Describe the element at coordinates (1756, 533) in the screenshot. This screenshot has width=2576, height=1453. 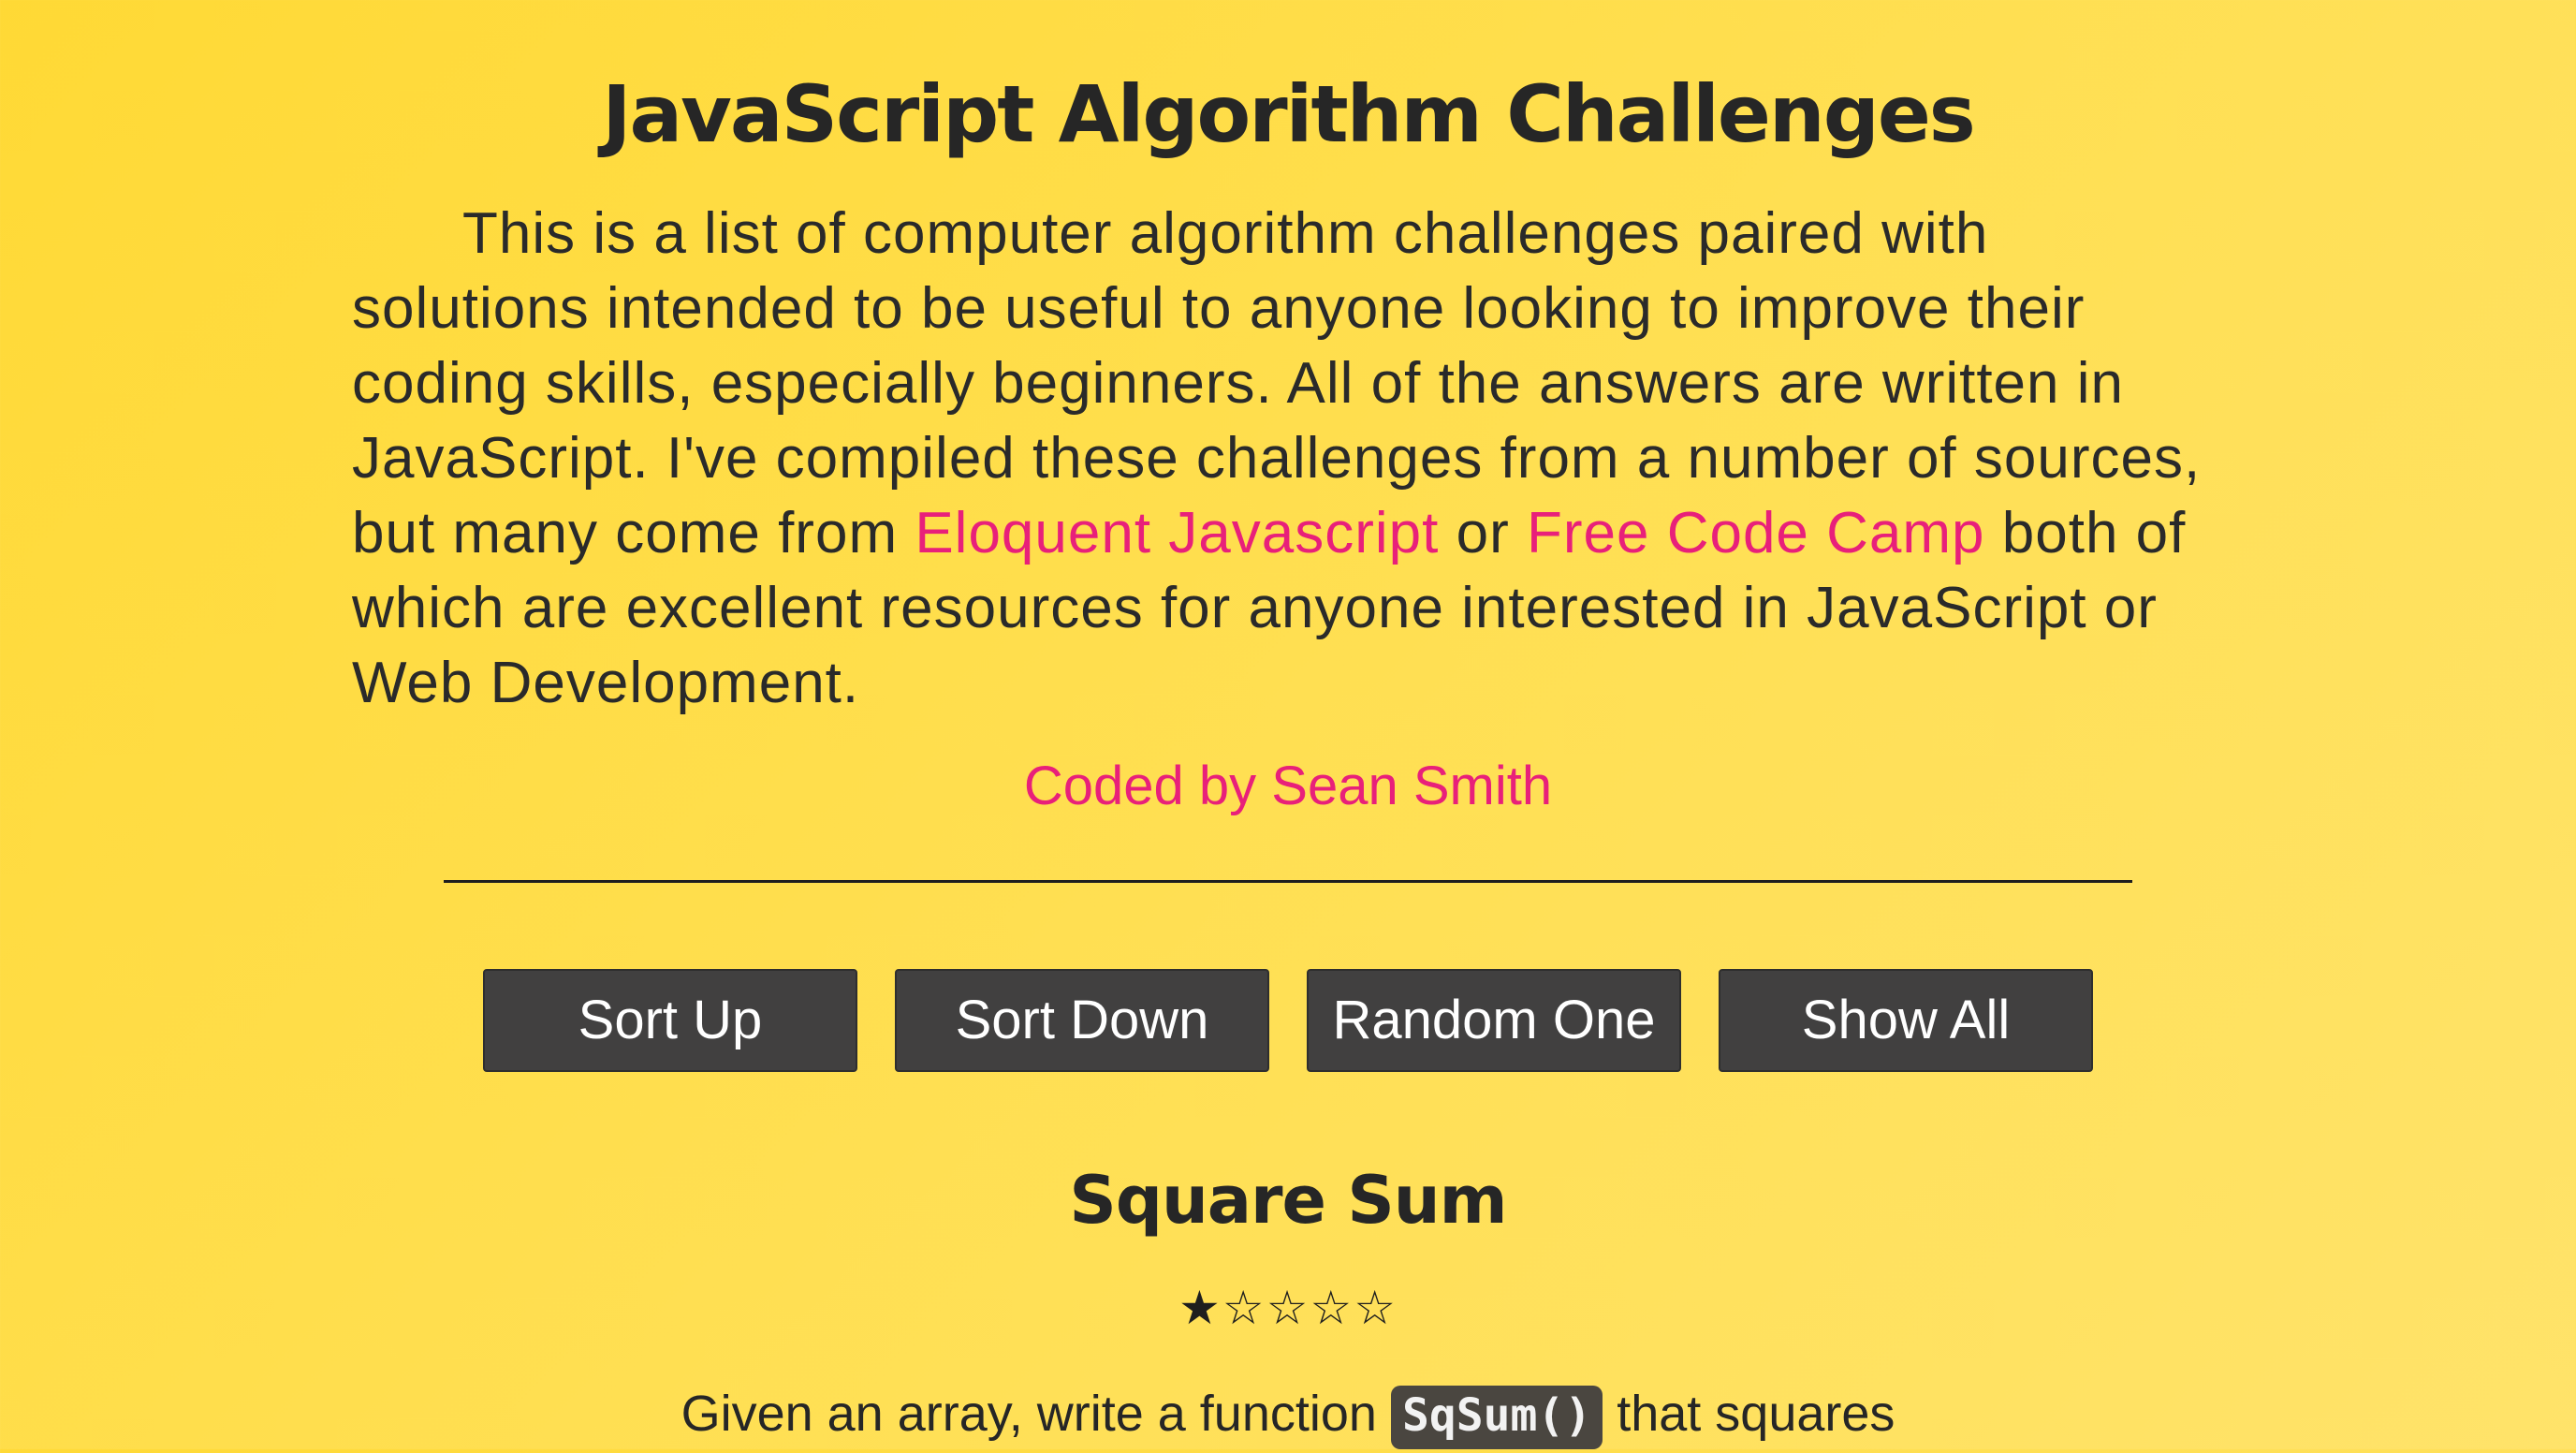
I see `free-code-camp-link: Free Code Camp` at that location.